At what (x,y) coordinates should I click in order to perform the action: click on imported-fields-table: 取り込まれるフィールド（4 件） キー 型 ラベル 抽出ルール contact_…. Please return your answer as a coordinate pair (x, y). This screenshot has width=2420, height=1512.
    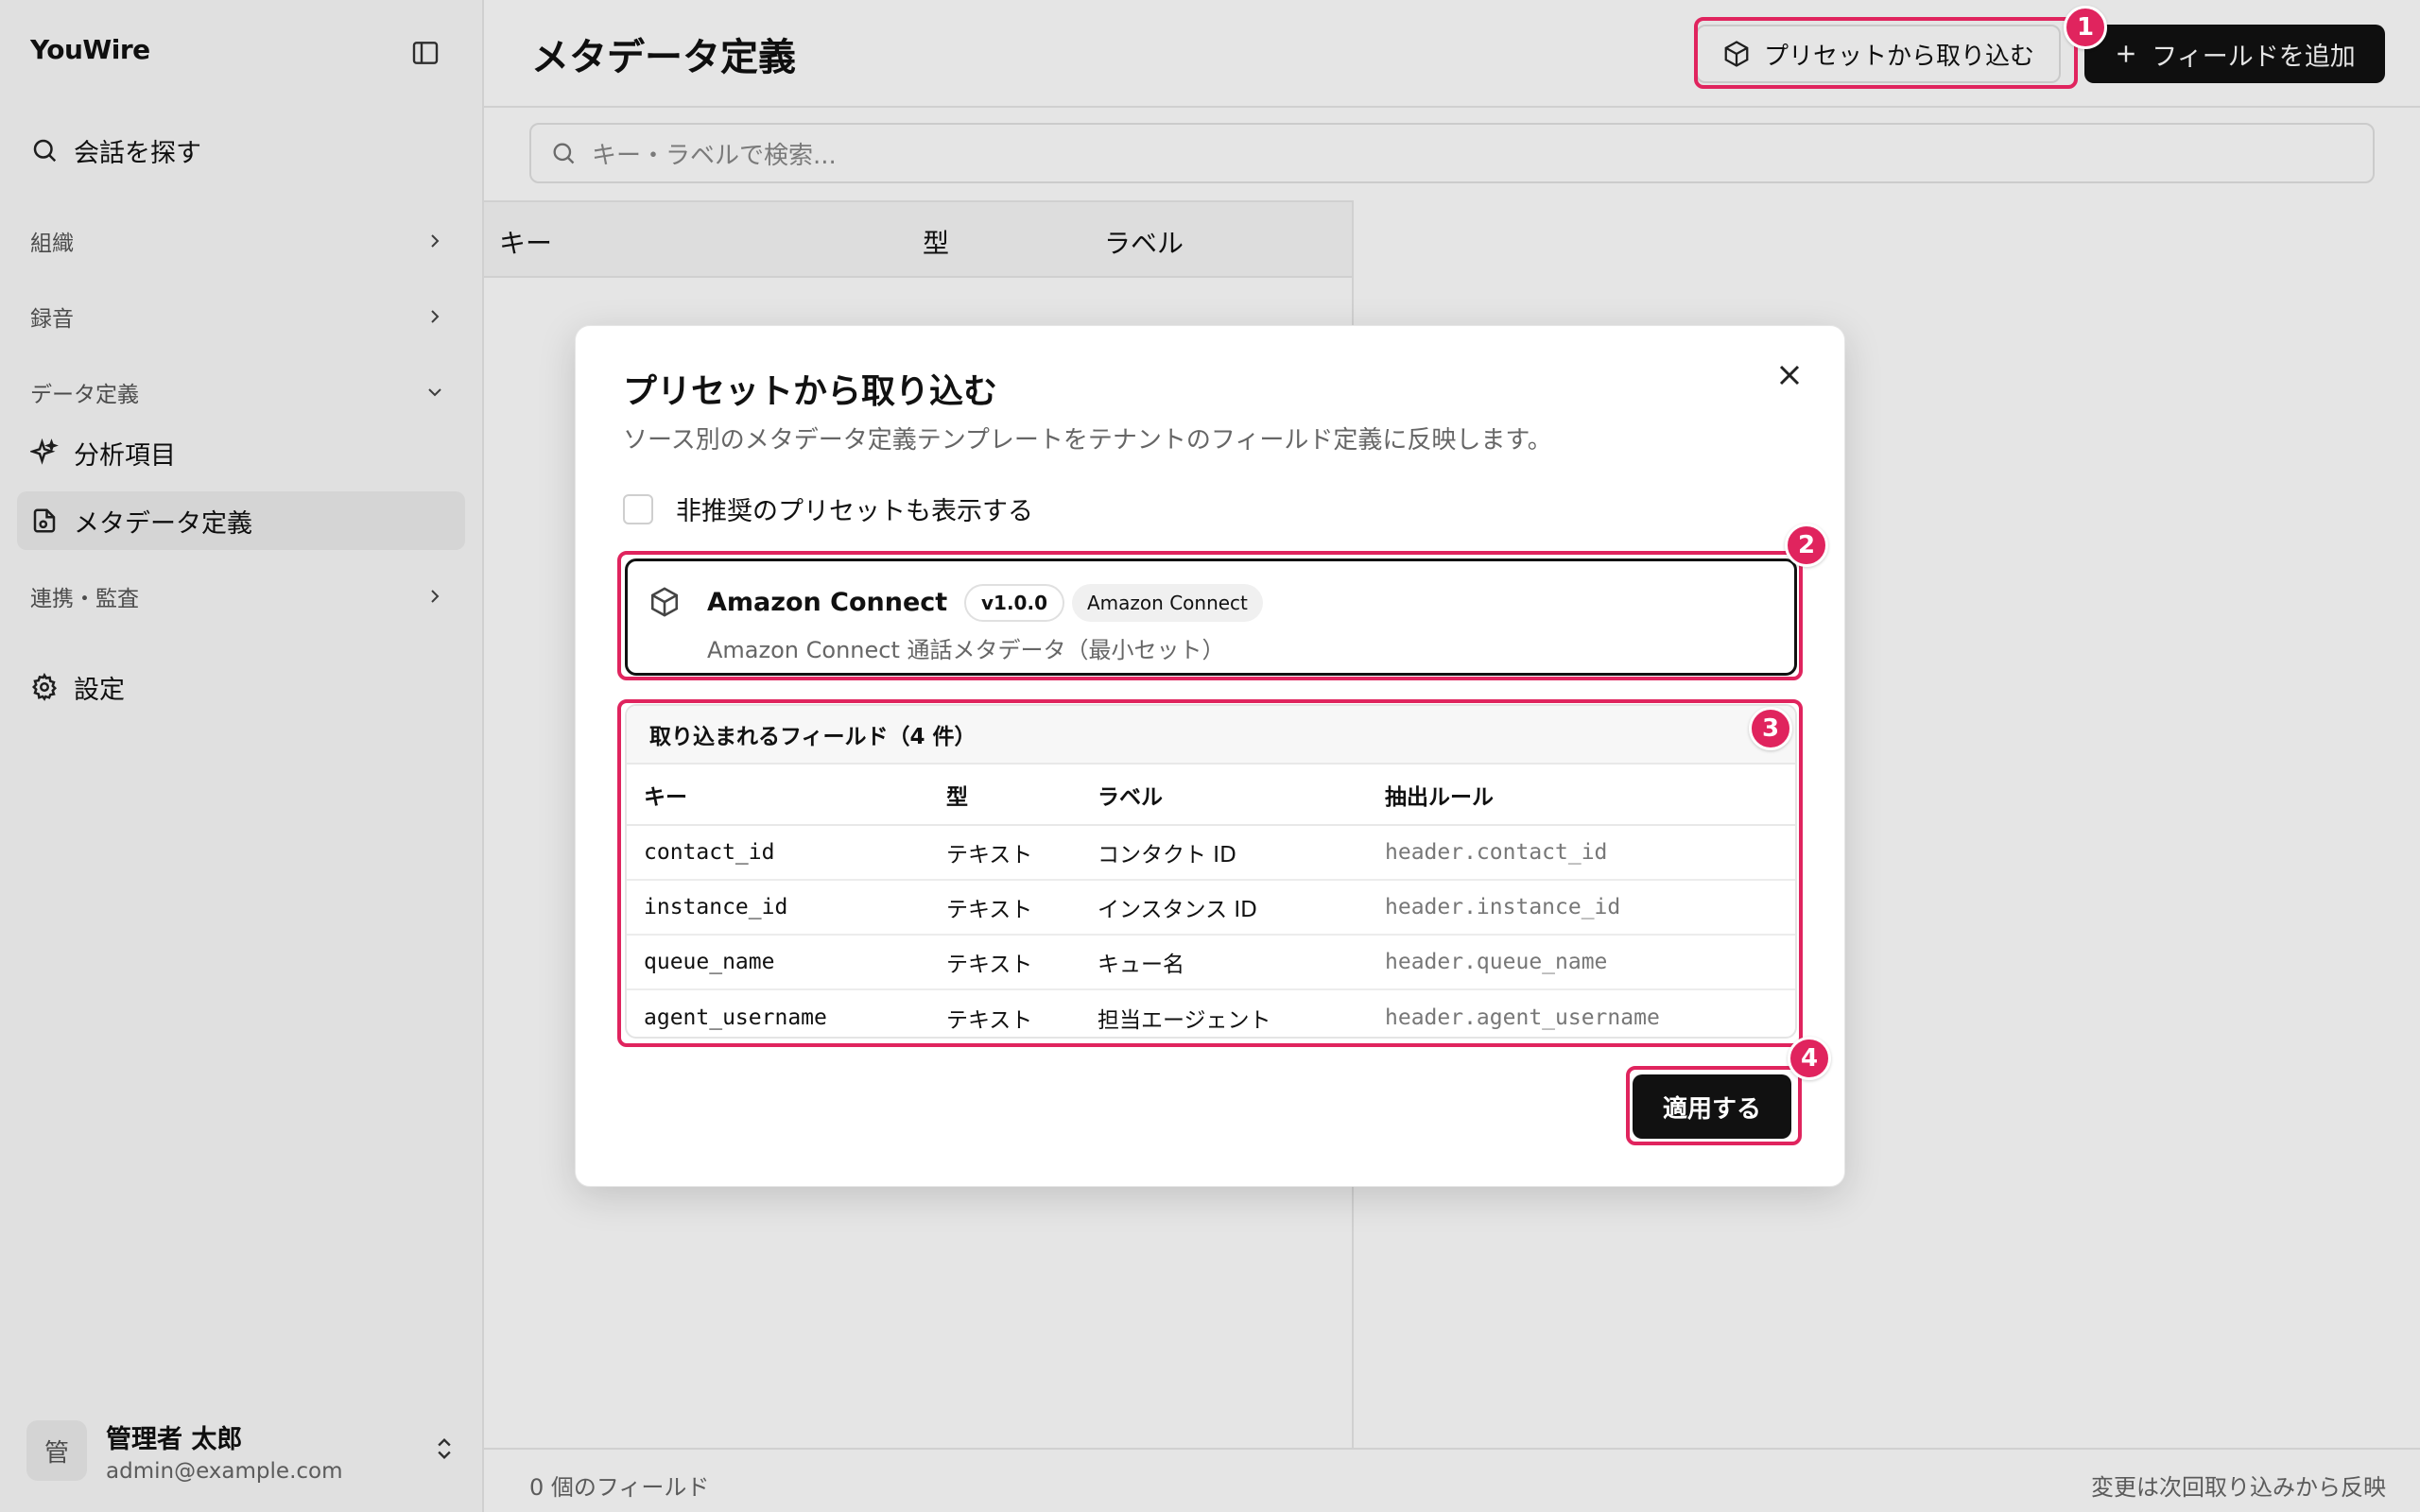
    Looking at the image, I should click on (1211, 871).